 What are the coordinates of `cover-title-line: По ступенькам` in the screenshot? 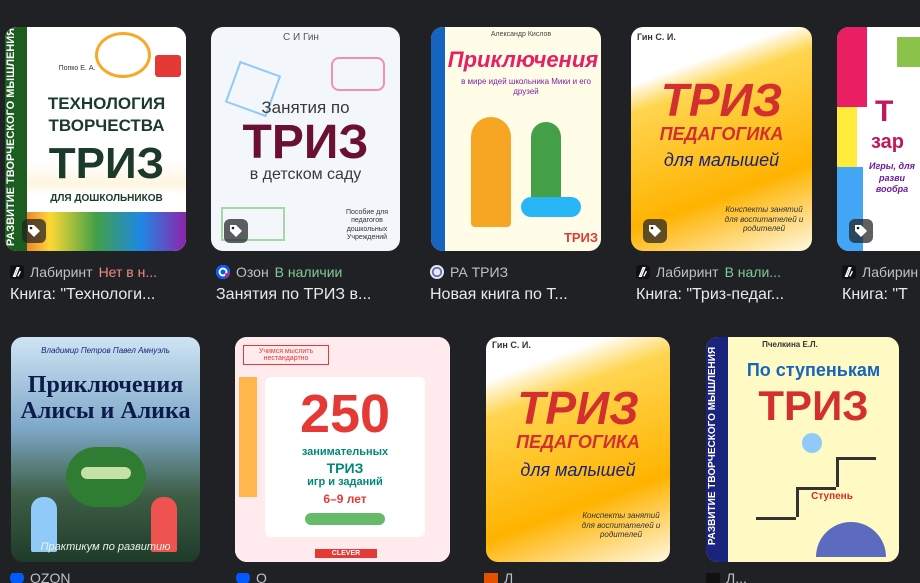 It's located at (813, 370).